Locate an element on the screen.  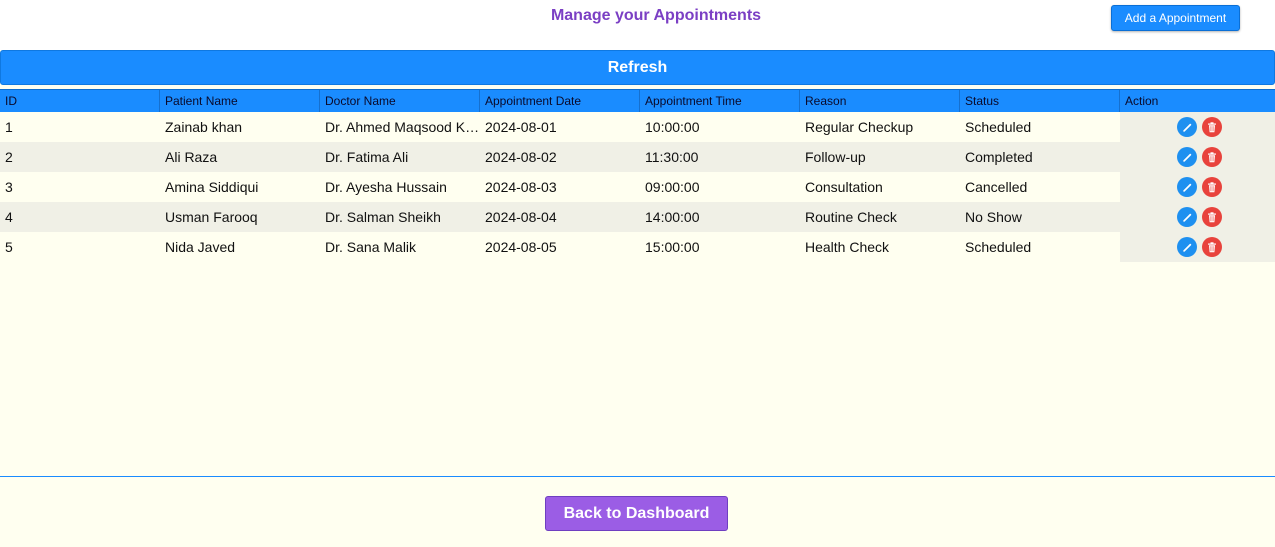
cell-doctor-name: Dr. Ayesha Hussain is located at coordinates (386, 187).